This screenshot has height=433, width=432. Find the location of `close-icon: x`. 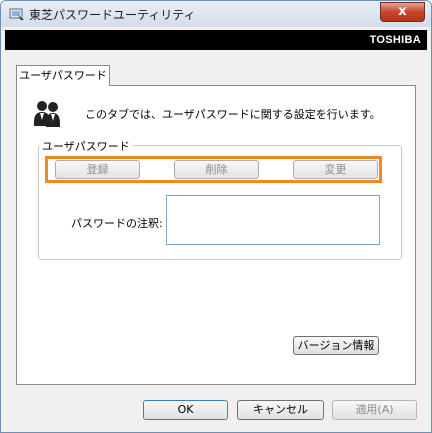

close-icon: x is located at coordinates (402, 11).